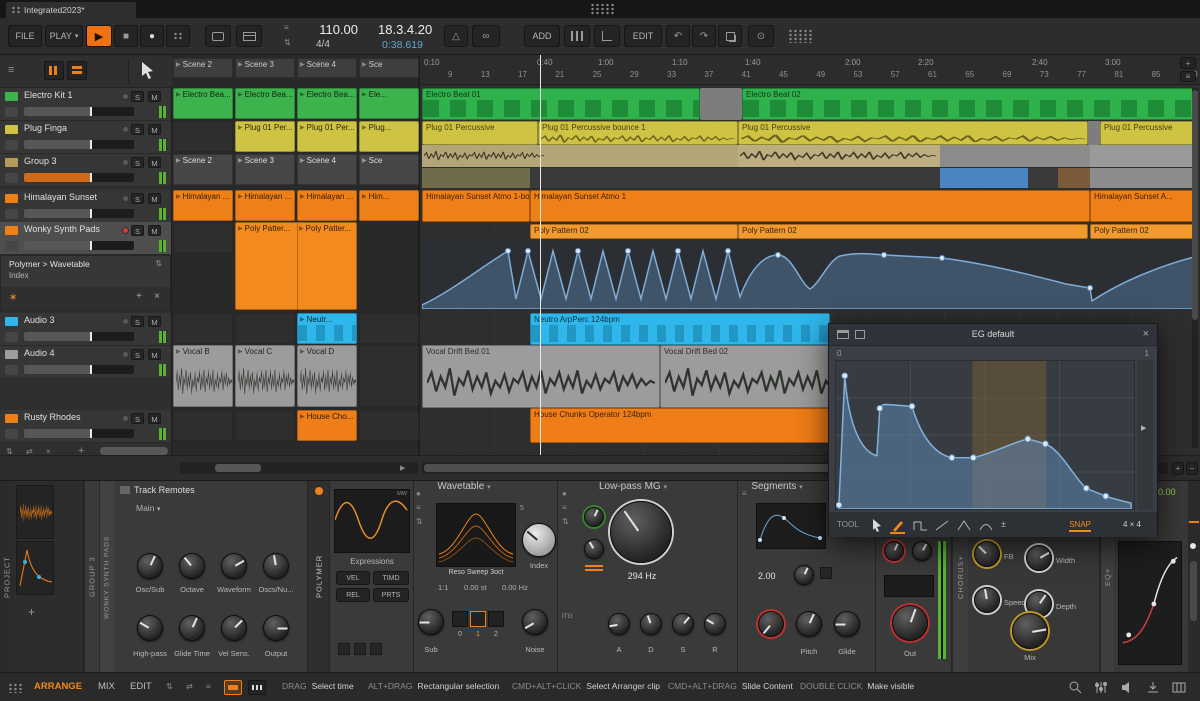 The image size is (1200, 701). Describe the element at coordinates (35, 512) in the screenshot. I see `modulator-cell` at that location.